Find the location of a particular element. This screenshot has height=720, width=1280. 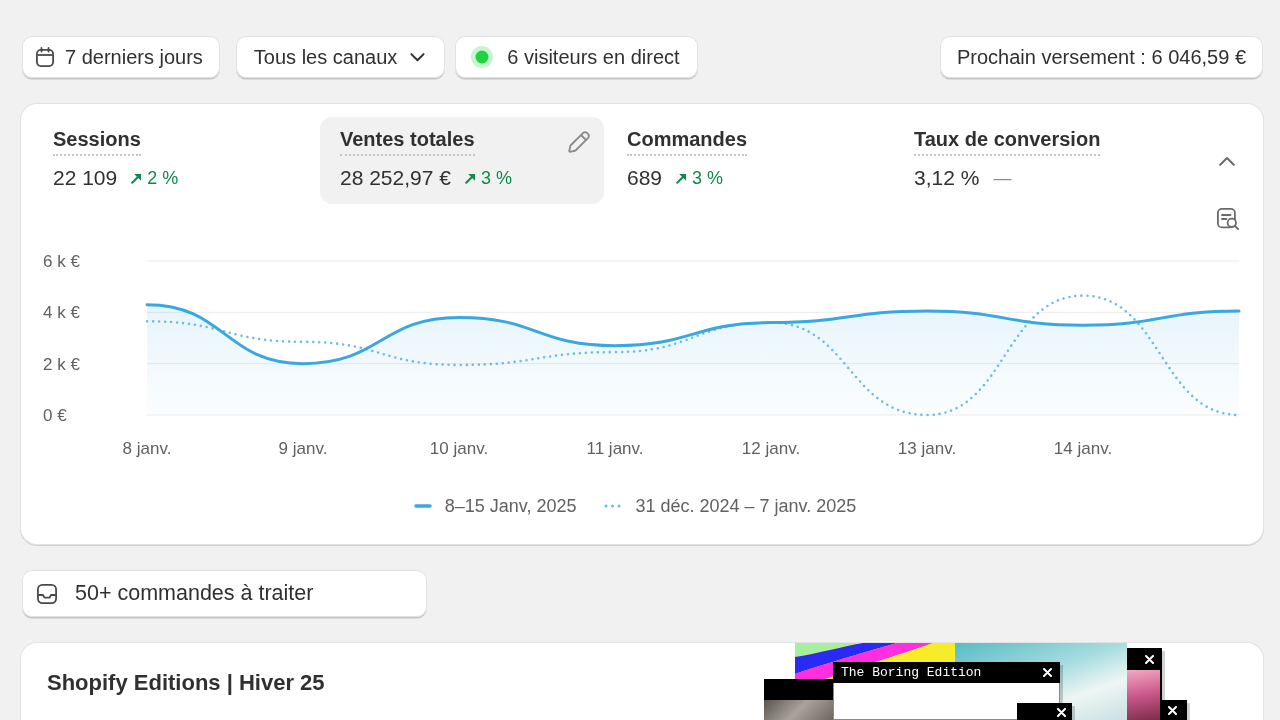

y-axis-label: 4 k € is located at coordinates (61, 313).